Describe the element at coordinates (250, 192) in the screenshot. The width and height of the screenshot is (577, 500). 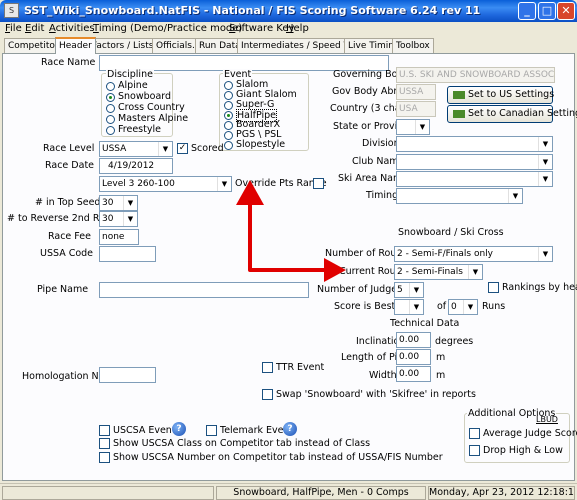
I see `annotation-arrowhead-up` at that location.